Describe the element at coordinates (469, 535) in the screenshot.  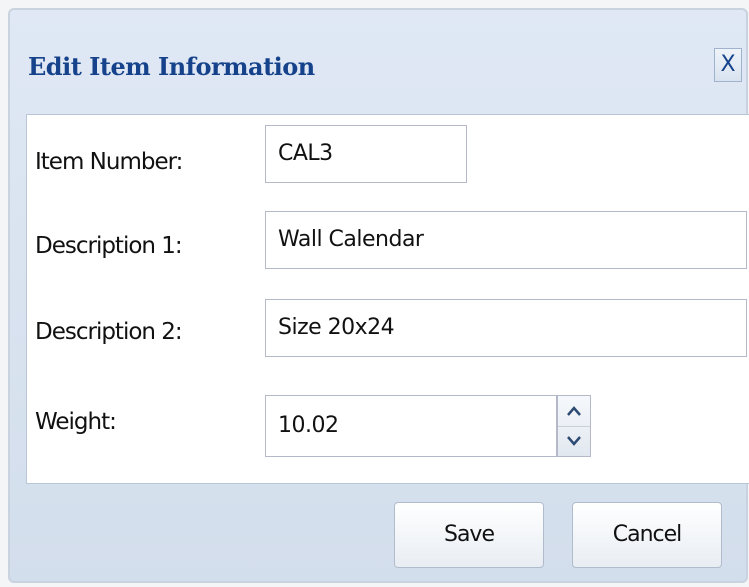
I see `save-button: Save` at that location.